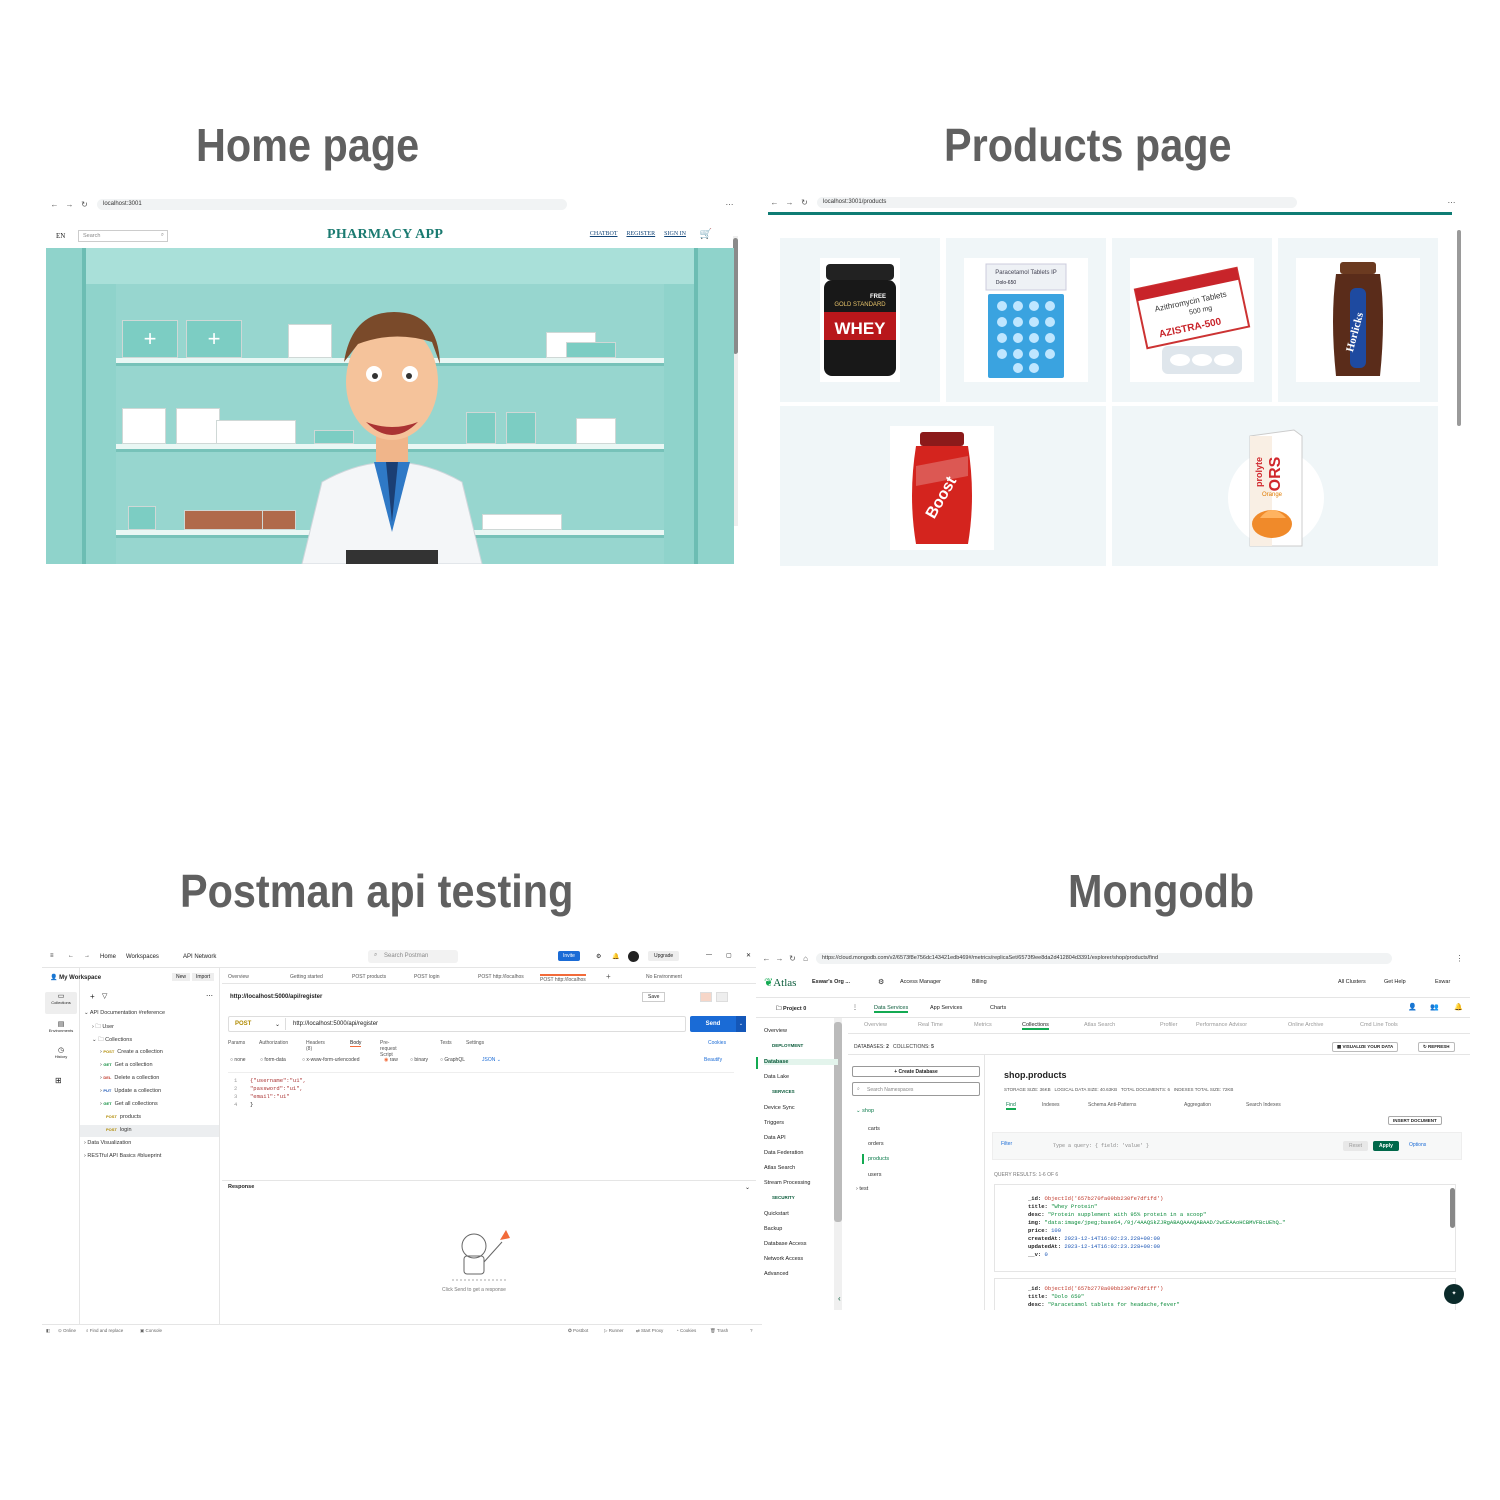  I want to click on reset-button: Reset, so click(1356, 1146).